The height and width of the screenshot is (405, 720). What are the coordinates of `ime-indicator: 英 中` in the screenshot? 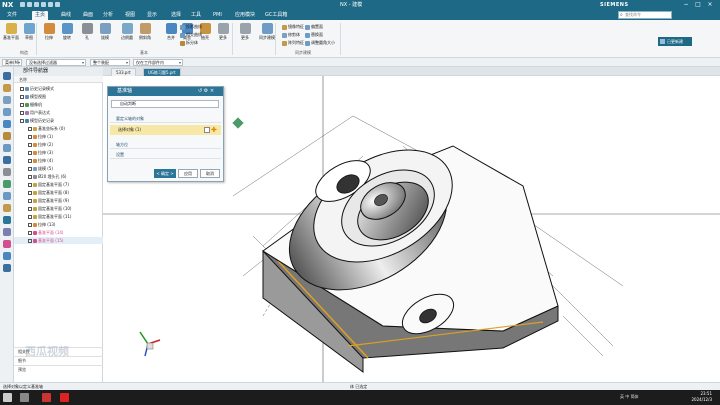 It's located at (624, 396).